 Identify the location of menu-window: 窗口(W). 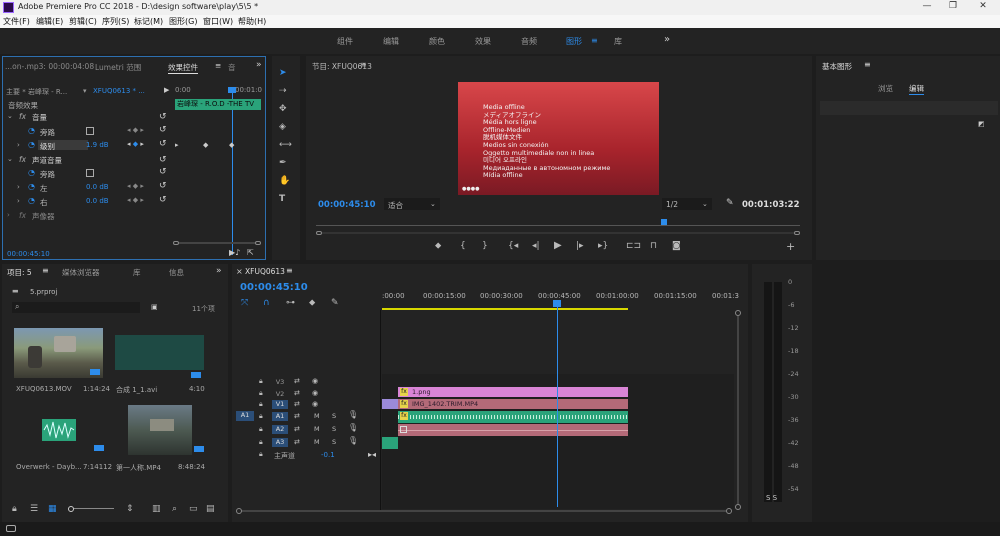
(218, 21).